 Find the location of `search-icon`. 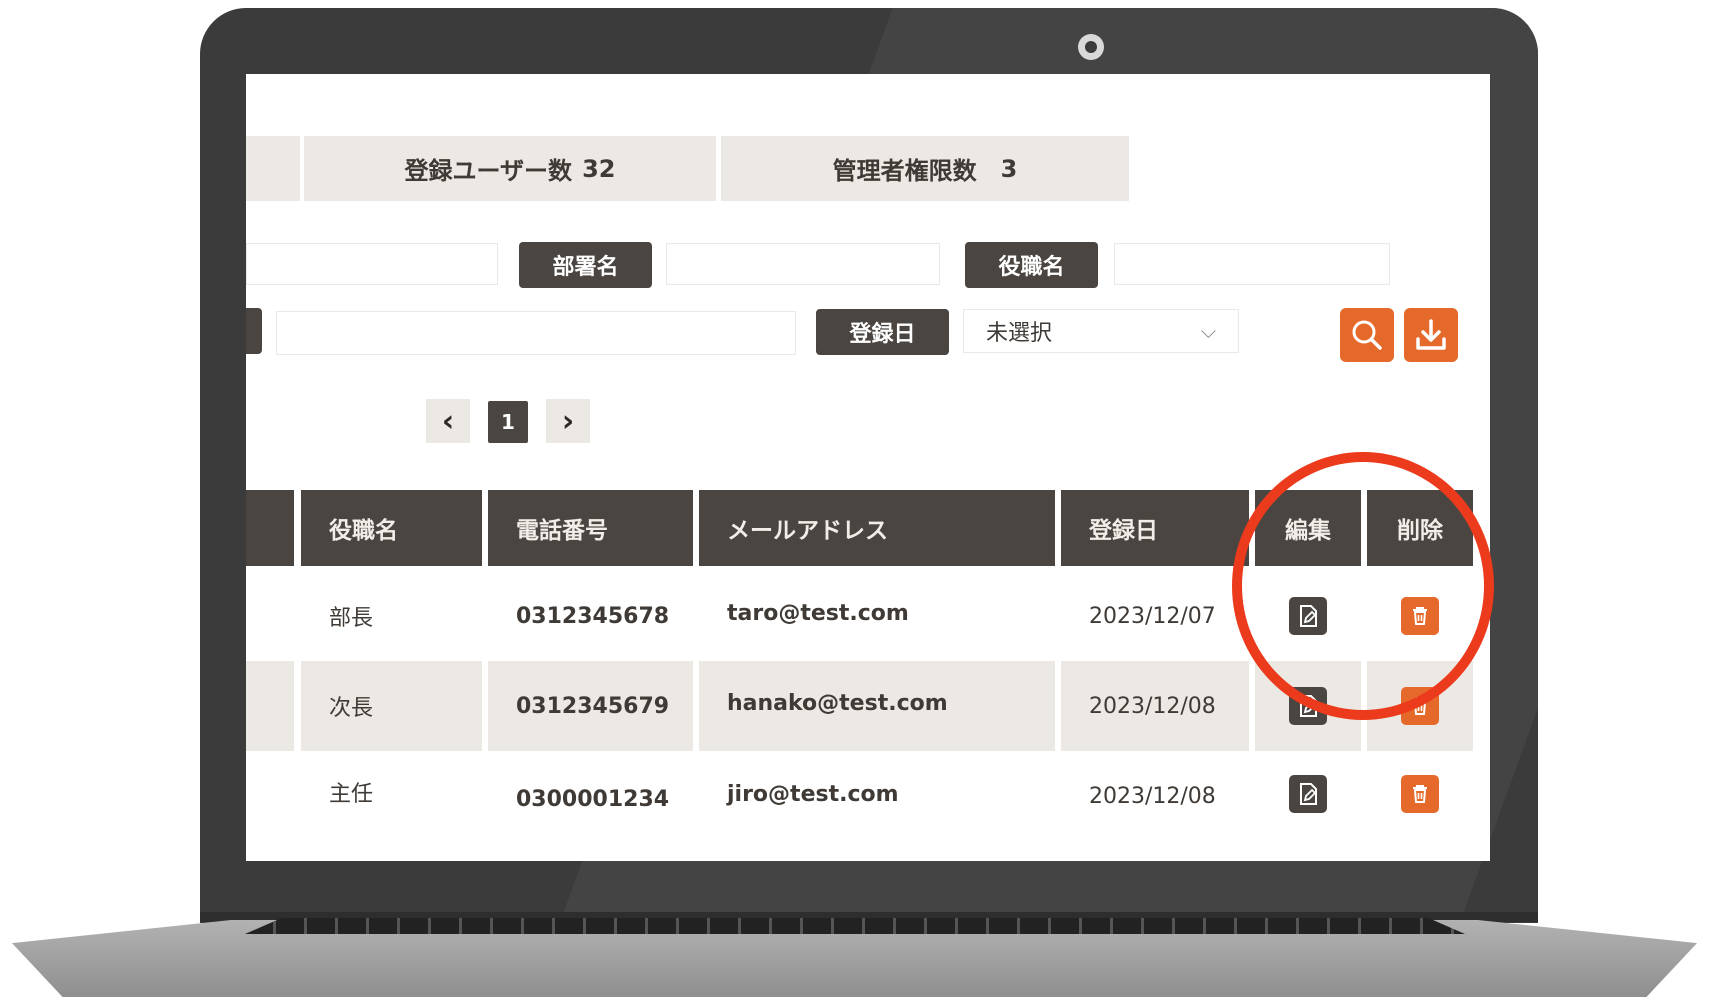

search-icon is located at coordinates (1367, 335).